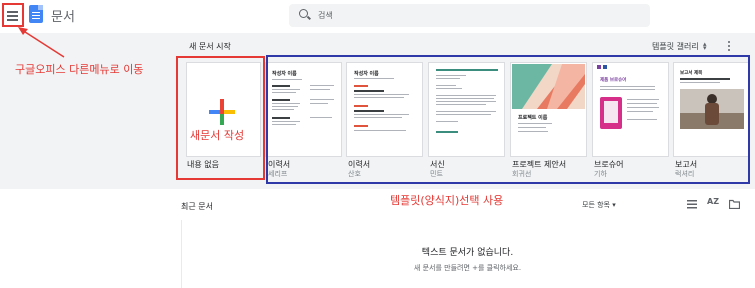  Describe the element at coordinates (614, 205) in the screenshot. I see `chevron-down-icon: ▾` at that location.